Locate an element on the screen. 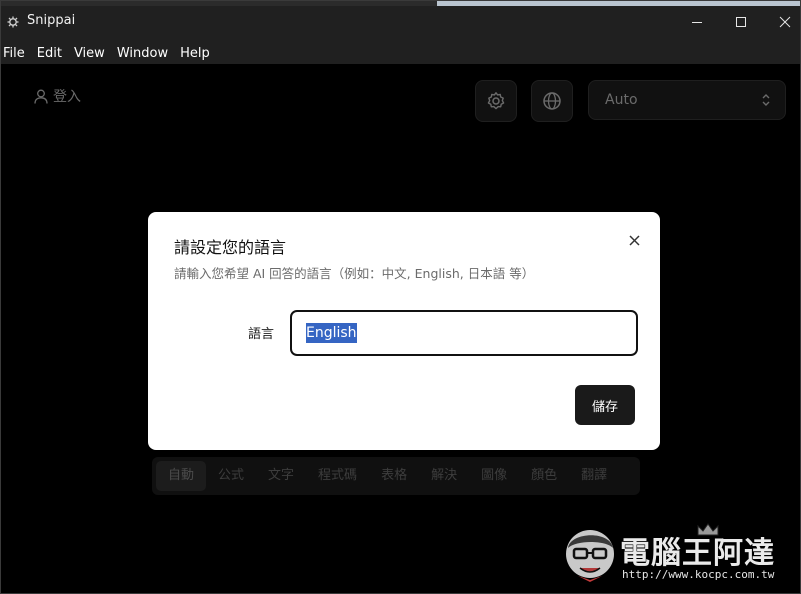 Image resolution: width=801 pixels, height=594 pixels. top-edge-strip is located at coordinates (400, 3).